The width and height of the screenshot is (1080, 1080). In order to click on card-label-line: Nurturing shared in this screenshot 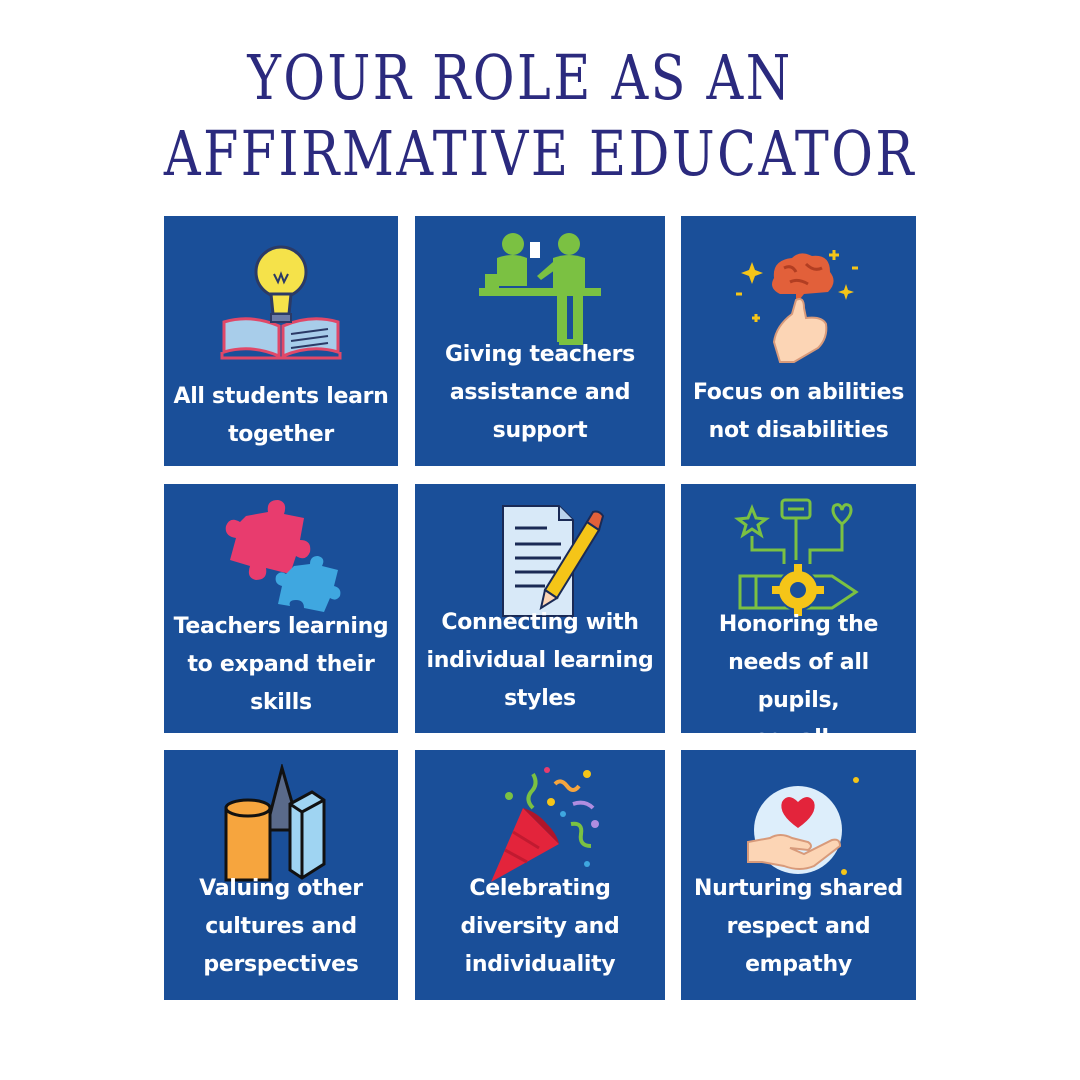, I will do `click(798, 888)`.